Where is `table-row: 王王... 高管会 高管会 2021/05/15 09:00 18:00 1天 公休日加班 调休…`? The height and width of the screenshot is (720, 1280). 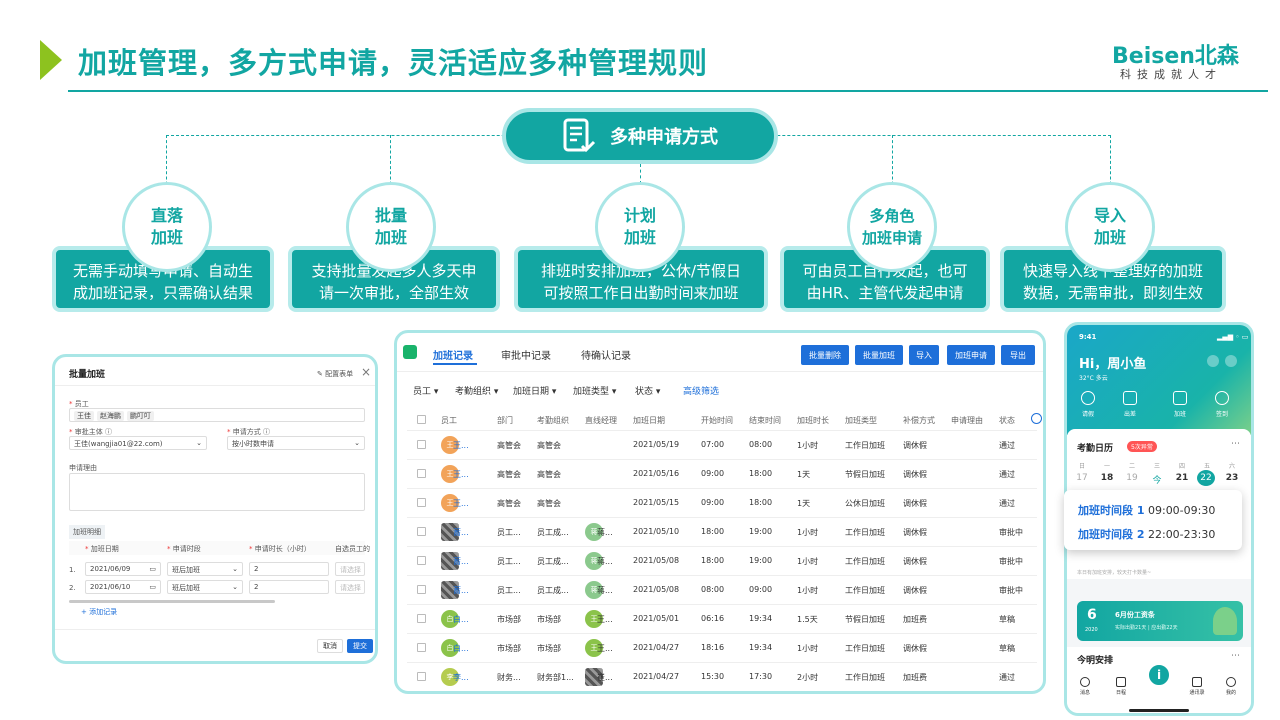 table-row: 王王... 高管会 高管会 2021/05/15 09:00 18:00 1天 公休日加班 调休… is located at coordinates (722, 503).